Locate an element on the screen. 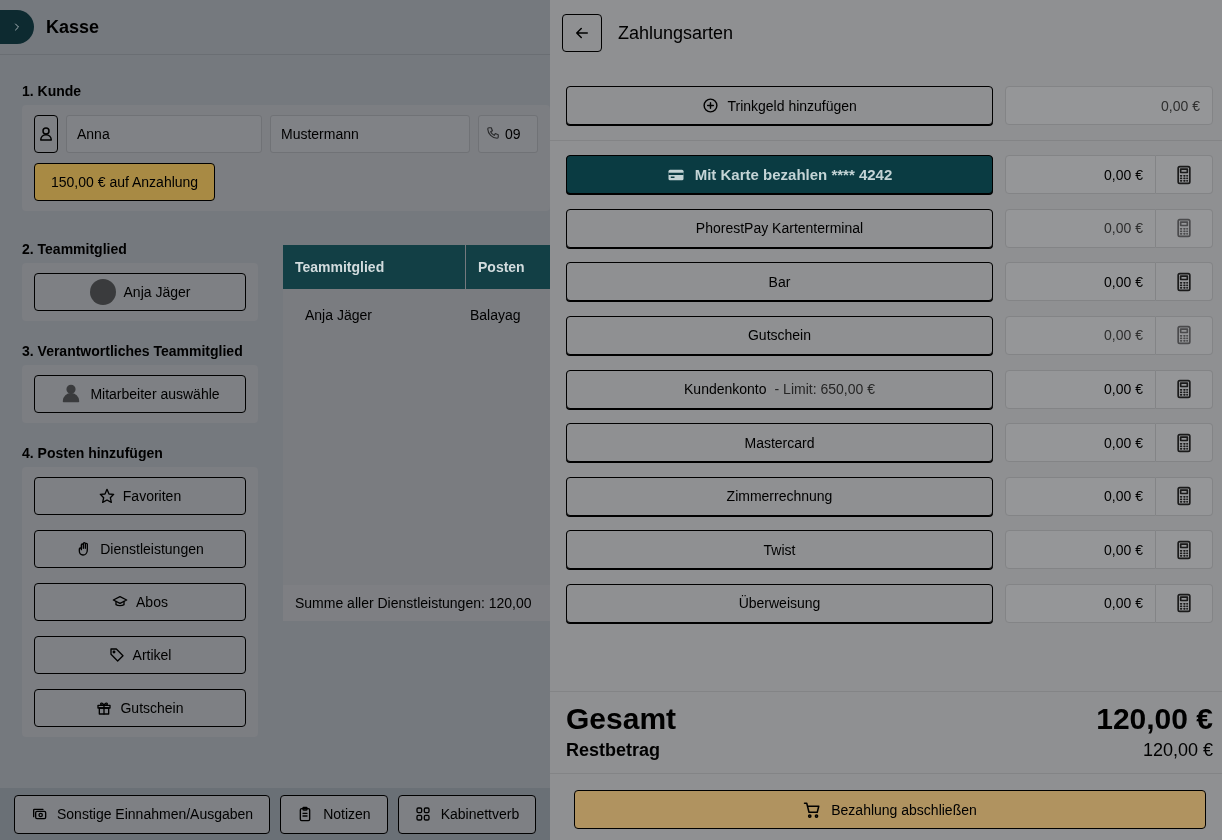  toolbar-button: Sonstige Einnahmen/Ausgaben is located at coordinates (142, 814).